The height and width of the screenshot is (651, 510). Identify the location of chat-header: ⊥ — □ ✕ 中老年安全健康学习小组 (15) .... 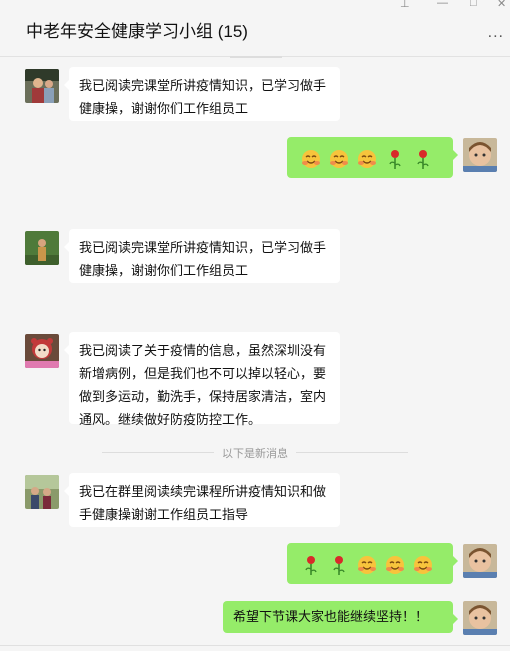
(255, 28).